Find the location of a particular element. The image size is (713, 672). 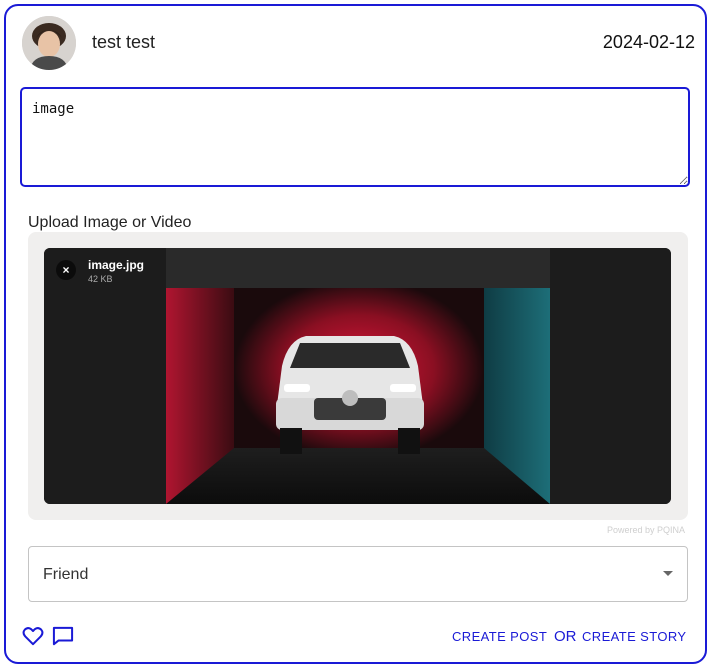

remove-file-button: × is located at coordinates (66, 270).